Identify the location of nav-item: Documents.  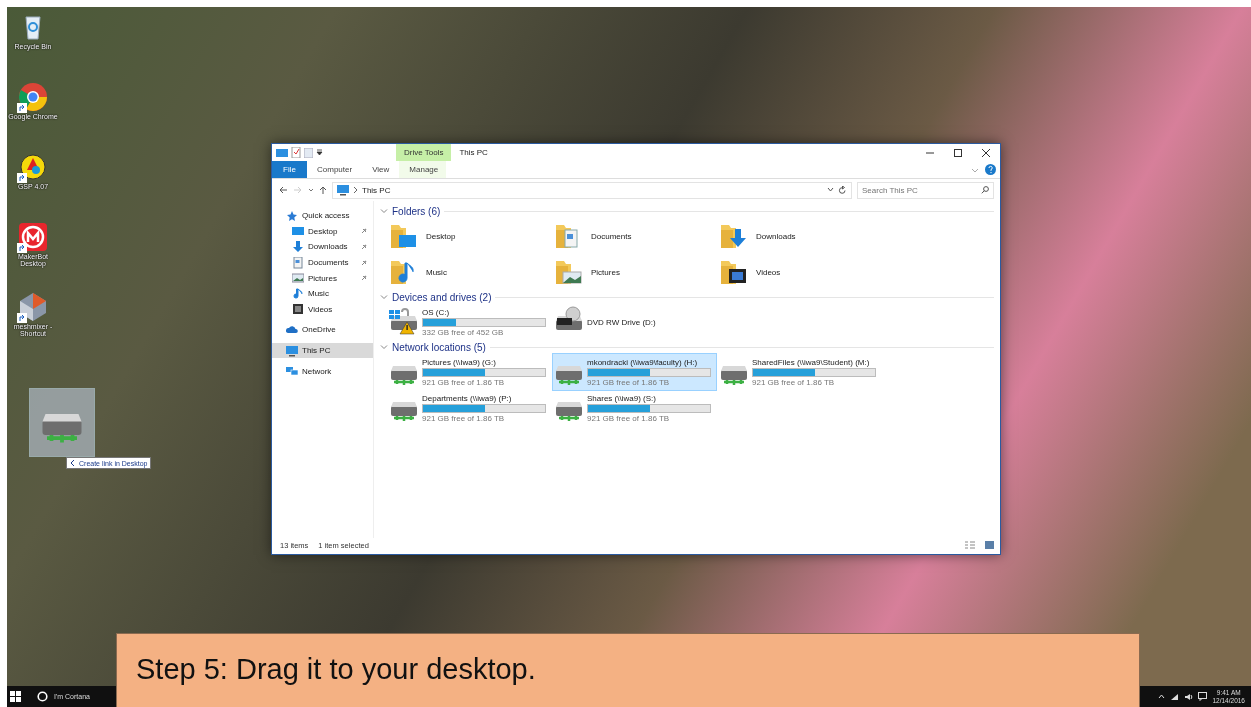
(322, 262).